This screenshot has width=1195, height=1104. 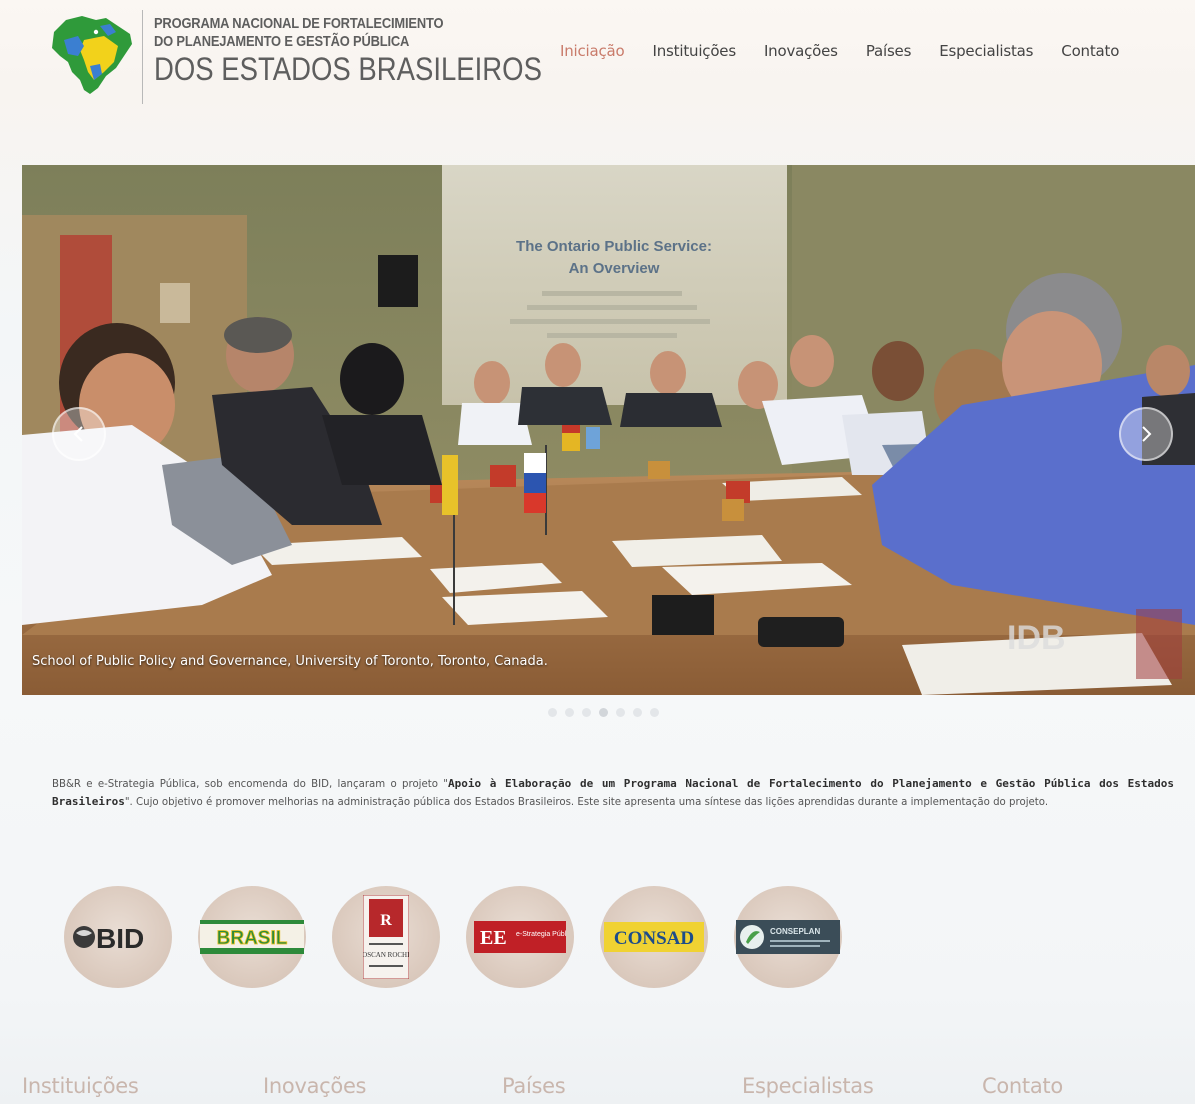 What do you see at coordinates (282, 41) in the screenshot?
I see `logo-line2: DO PLANEJAMENTO E GESTÃO PÚBLICA` at bounding box center [282, 41].